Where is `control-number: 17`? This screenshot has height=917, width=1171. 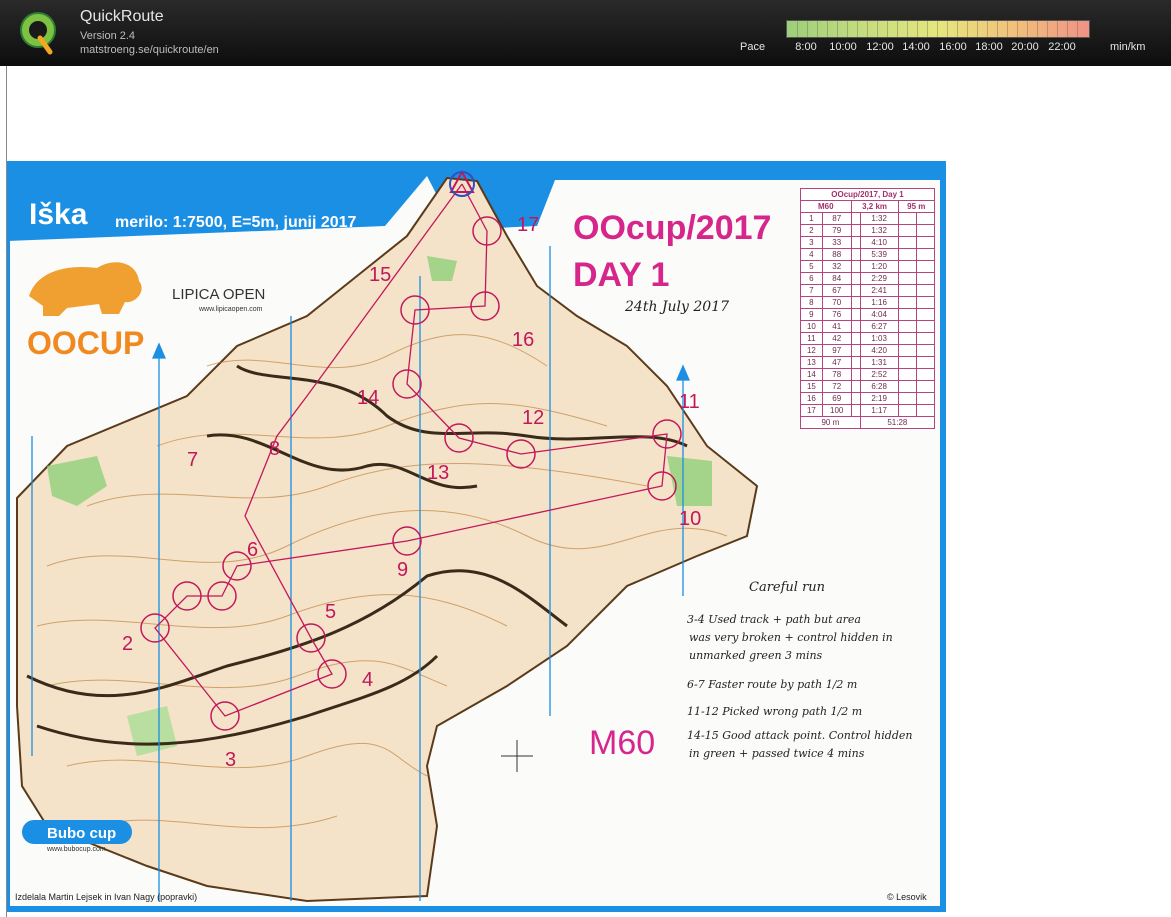
control-number: 17 is located at coordinates (528, 225).